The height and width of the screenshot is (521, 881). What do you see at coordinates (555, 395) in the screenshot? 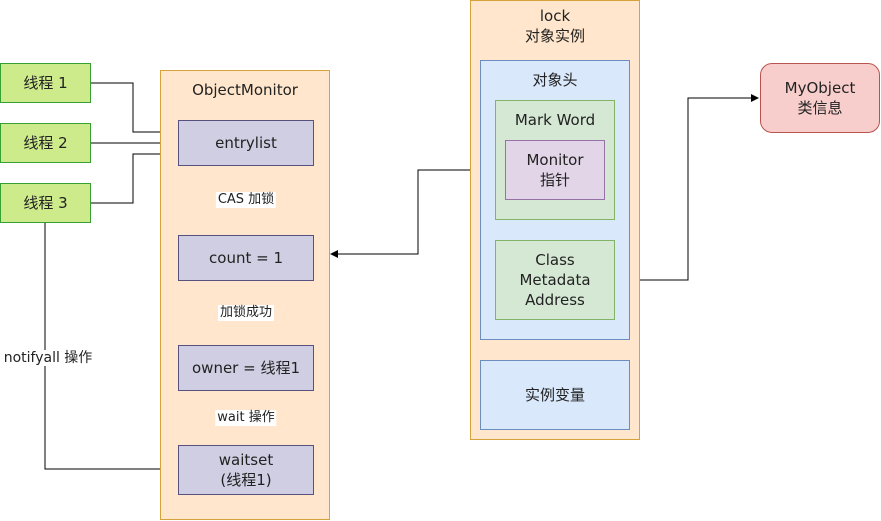
I see `instance-variables-node: 实例变量` at bounding box center [555, 395].